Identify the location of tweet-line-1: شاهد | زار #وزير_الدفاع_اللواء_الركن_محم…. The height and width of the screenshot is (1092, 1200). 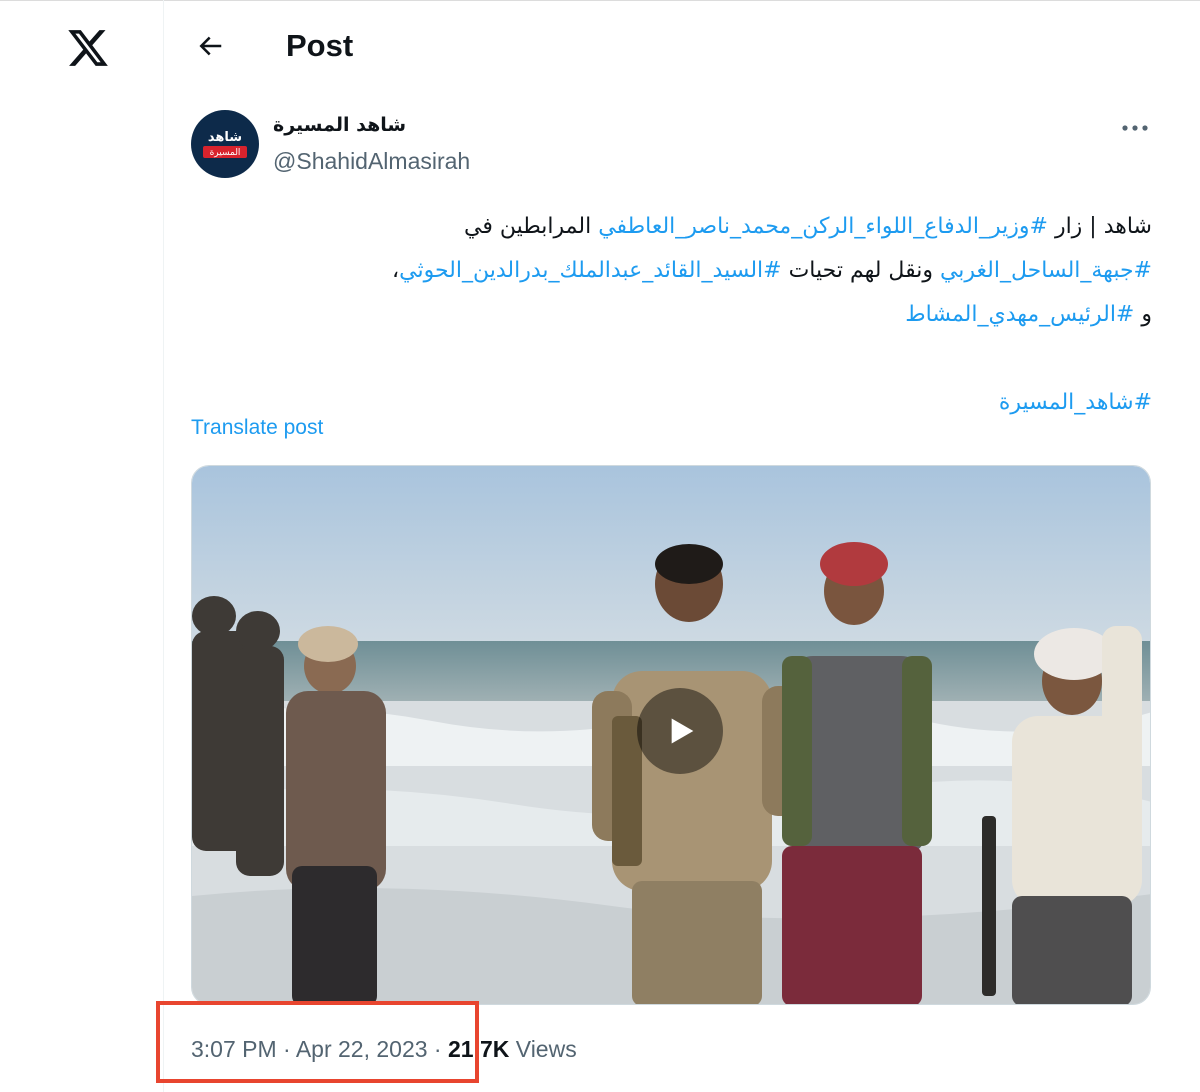
(671, 227).